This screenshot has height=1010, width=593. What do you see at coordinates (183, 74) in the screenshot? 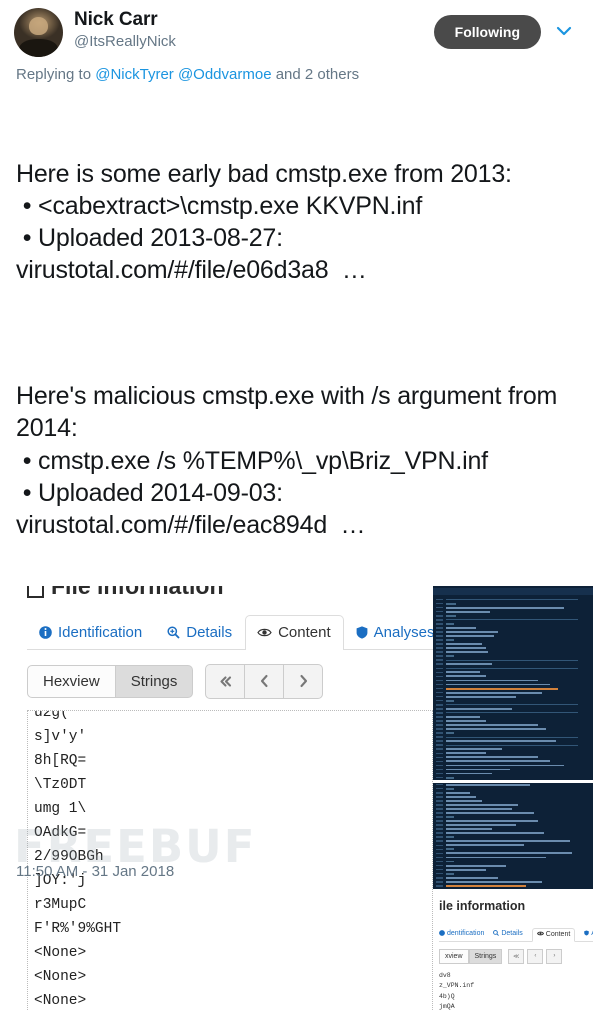
I see `reply-mentions: @NickTyrer @Oddvarmoe` at bounding box center [183, 74].